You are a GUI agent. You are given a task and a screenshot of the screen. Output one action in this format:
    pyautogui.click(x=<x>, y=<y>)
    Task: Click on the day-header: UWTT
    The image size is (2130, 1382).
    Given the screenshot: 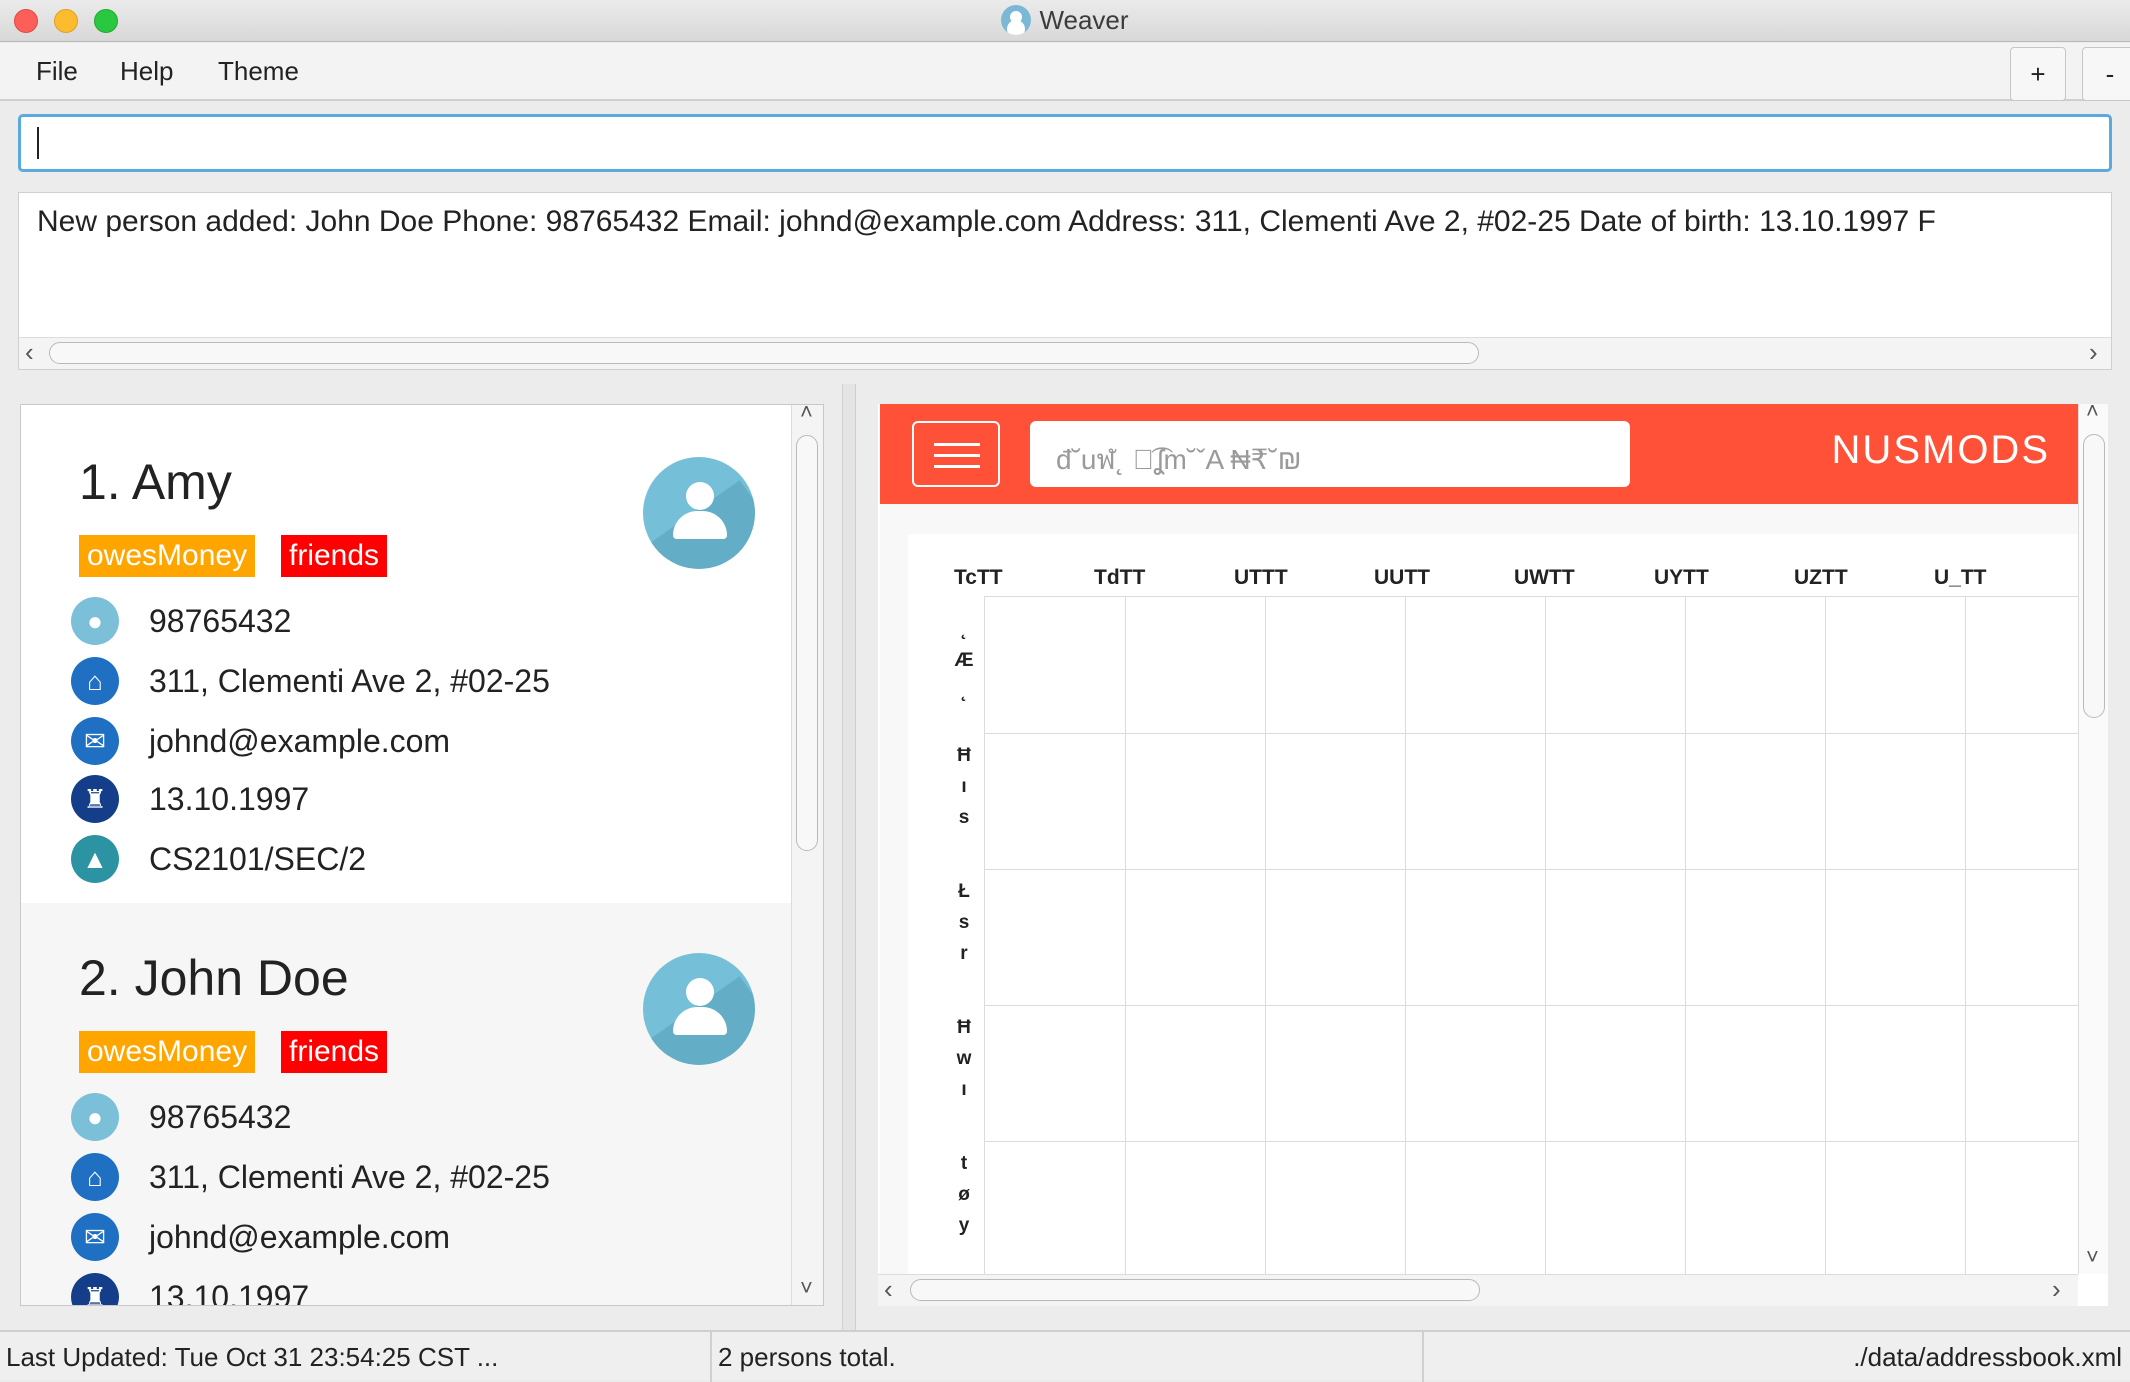 What is the action you would take?
    pyautogui.click(x=1544, y=577)
    